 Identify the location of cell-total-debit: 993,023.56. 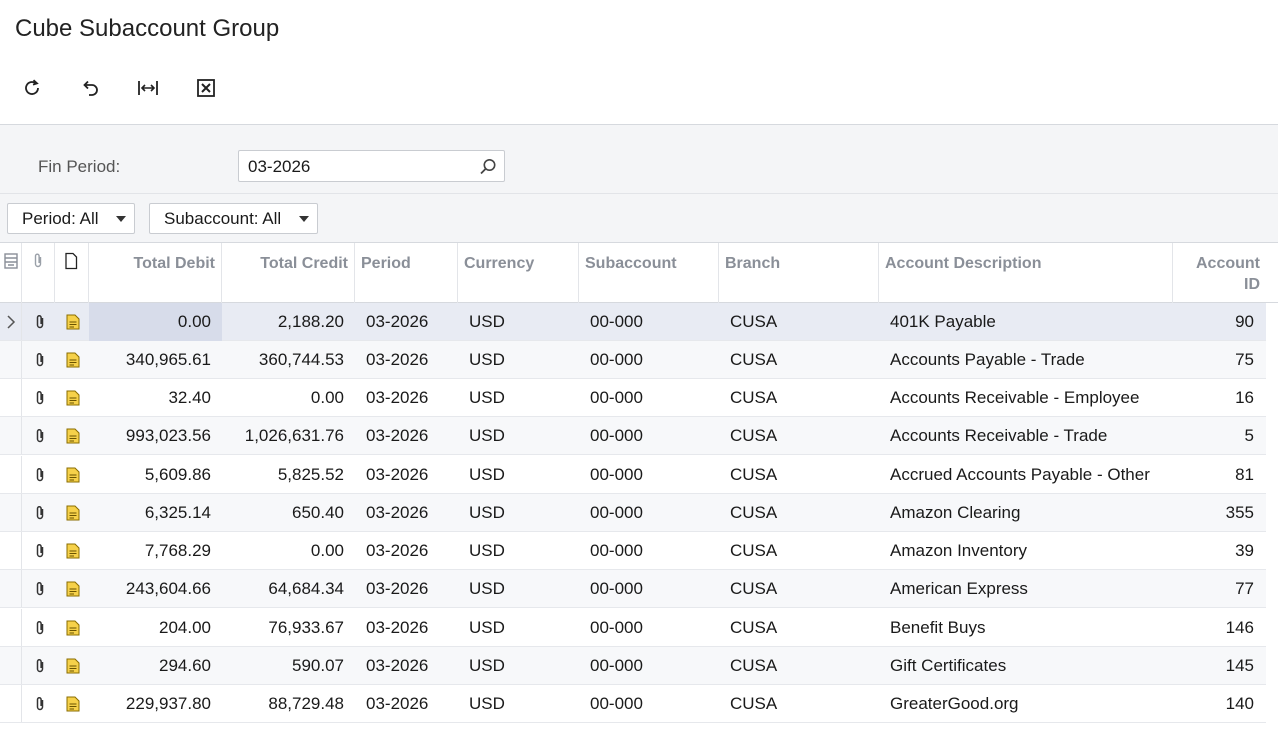
(155, 436).